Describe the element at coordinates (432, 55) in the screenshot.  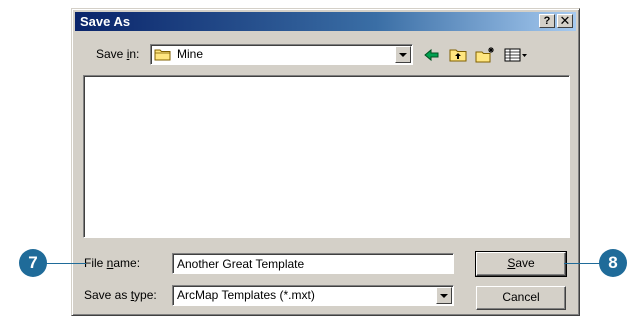
I see `back-icon` at that location.